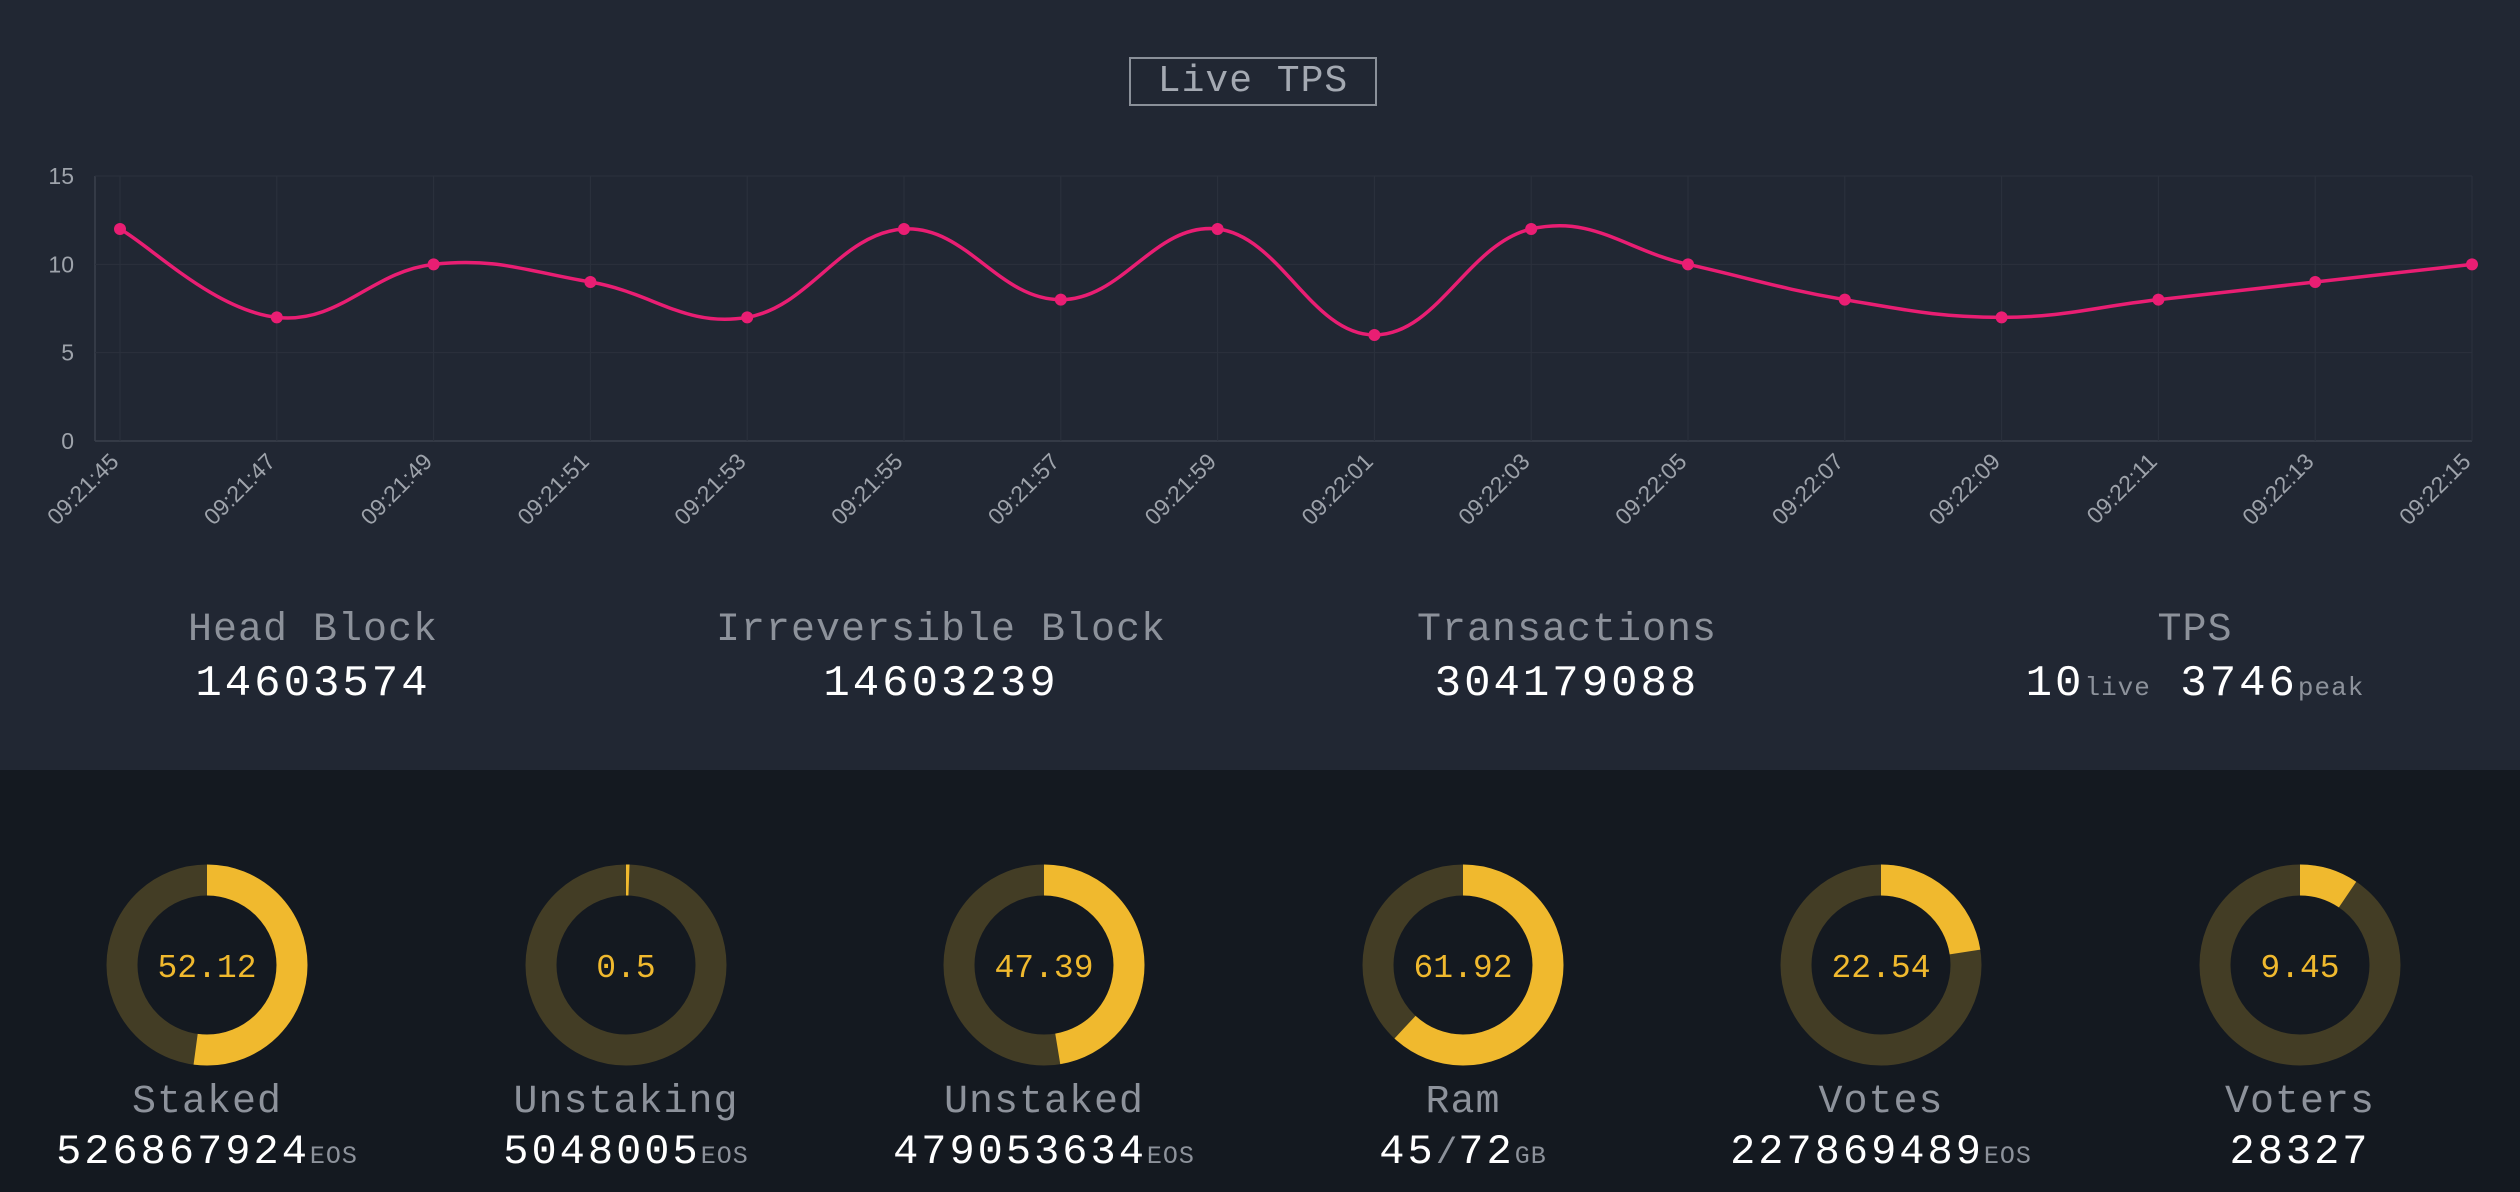  Describe the element at coordinates (602, 1152) in the screenshot. I see `unstaking-value: 5048005` at that location.